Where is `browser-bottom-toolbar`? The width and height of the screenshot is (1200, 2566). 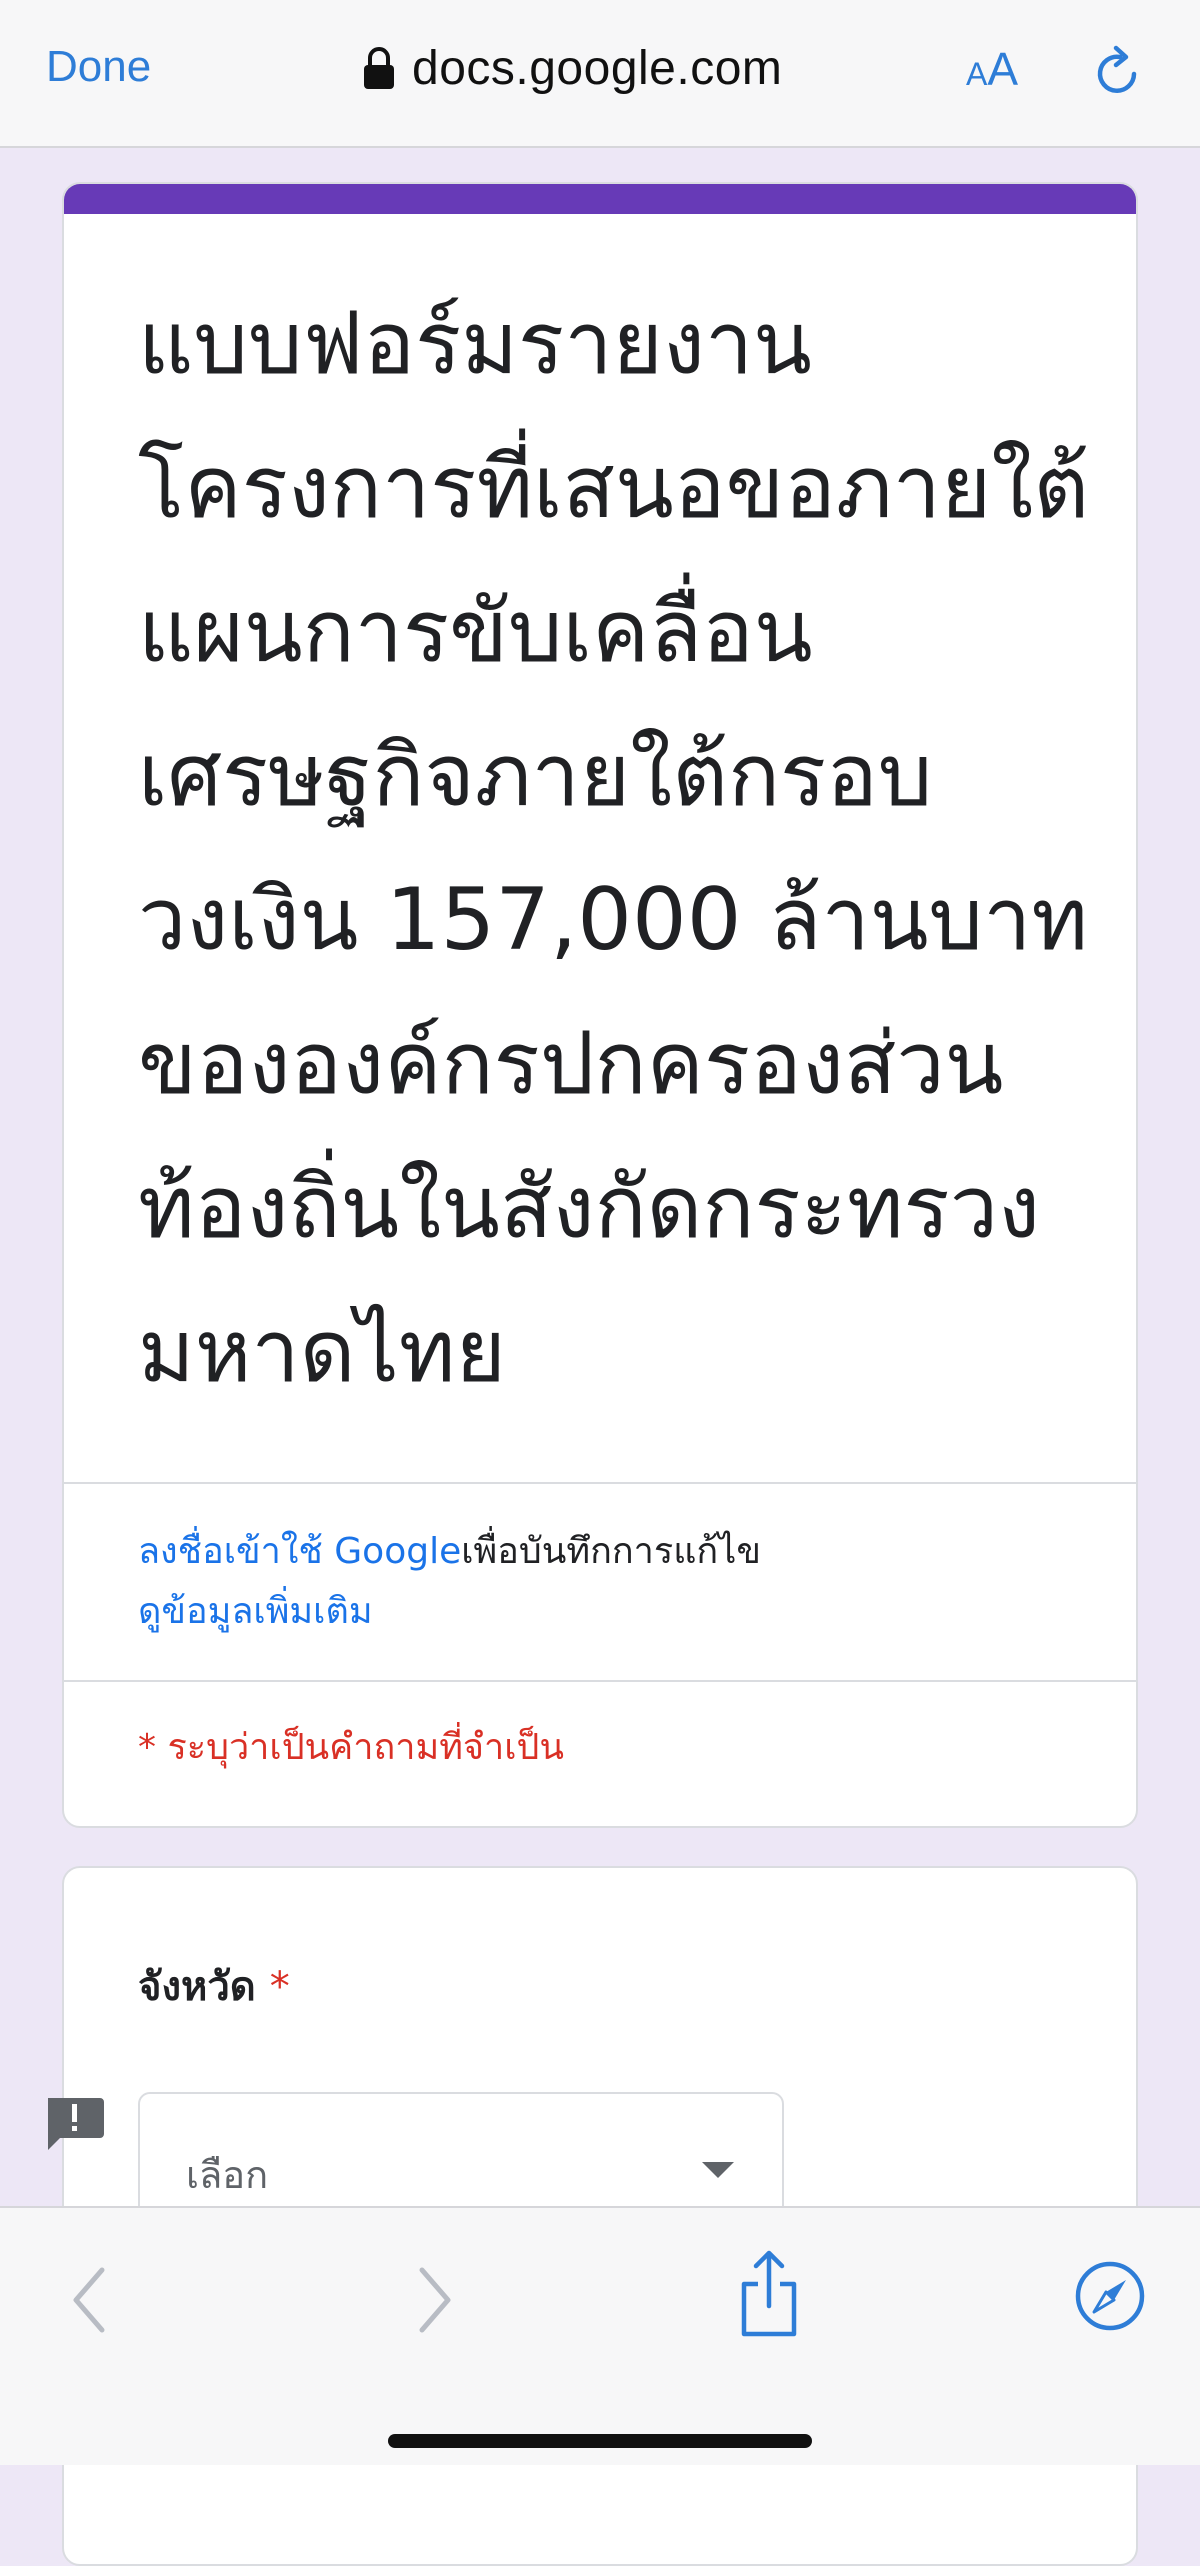 browser-bottom-toolbar is located at coordinates (600, 2335).